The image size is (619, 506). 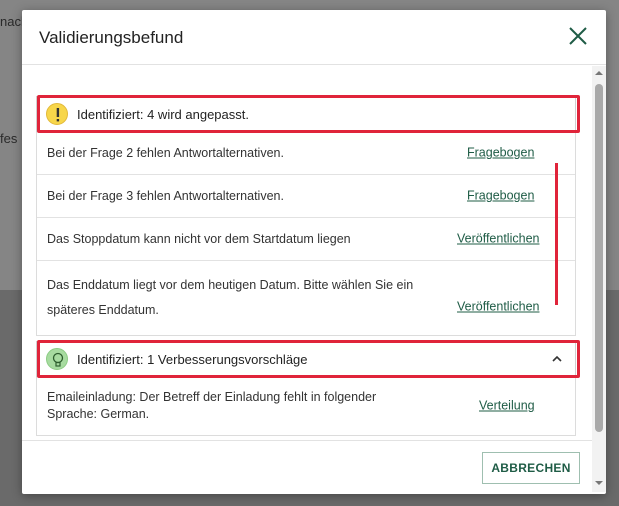 What do you see at coordinates (556, 234) in the screenshot?
I see `highlight-links-line` at bounding box center [556, 234].